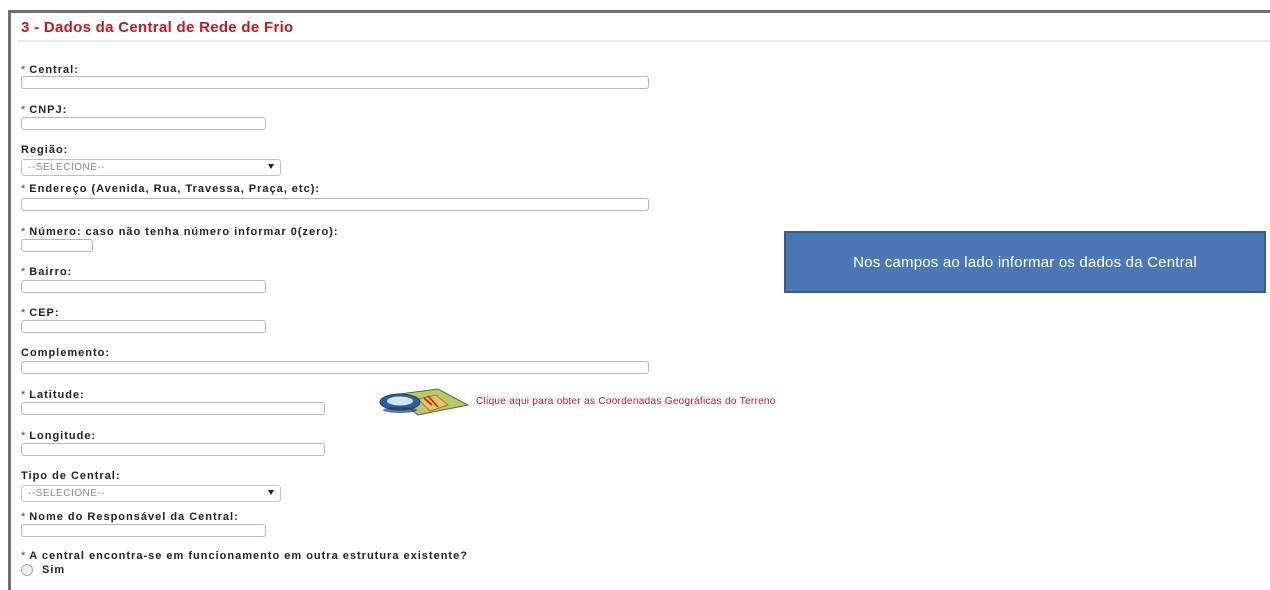 The image size is (1270, 590). What do you see at coordinates (335, 204) in the screenshot?
I see `endereco-input` at bounding box center [335, 204].